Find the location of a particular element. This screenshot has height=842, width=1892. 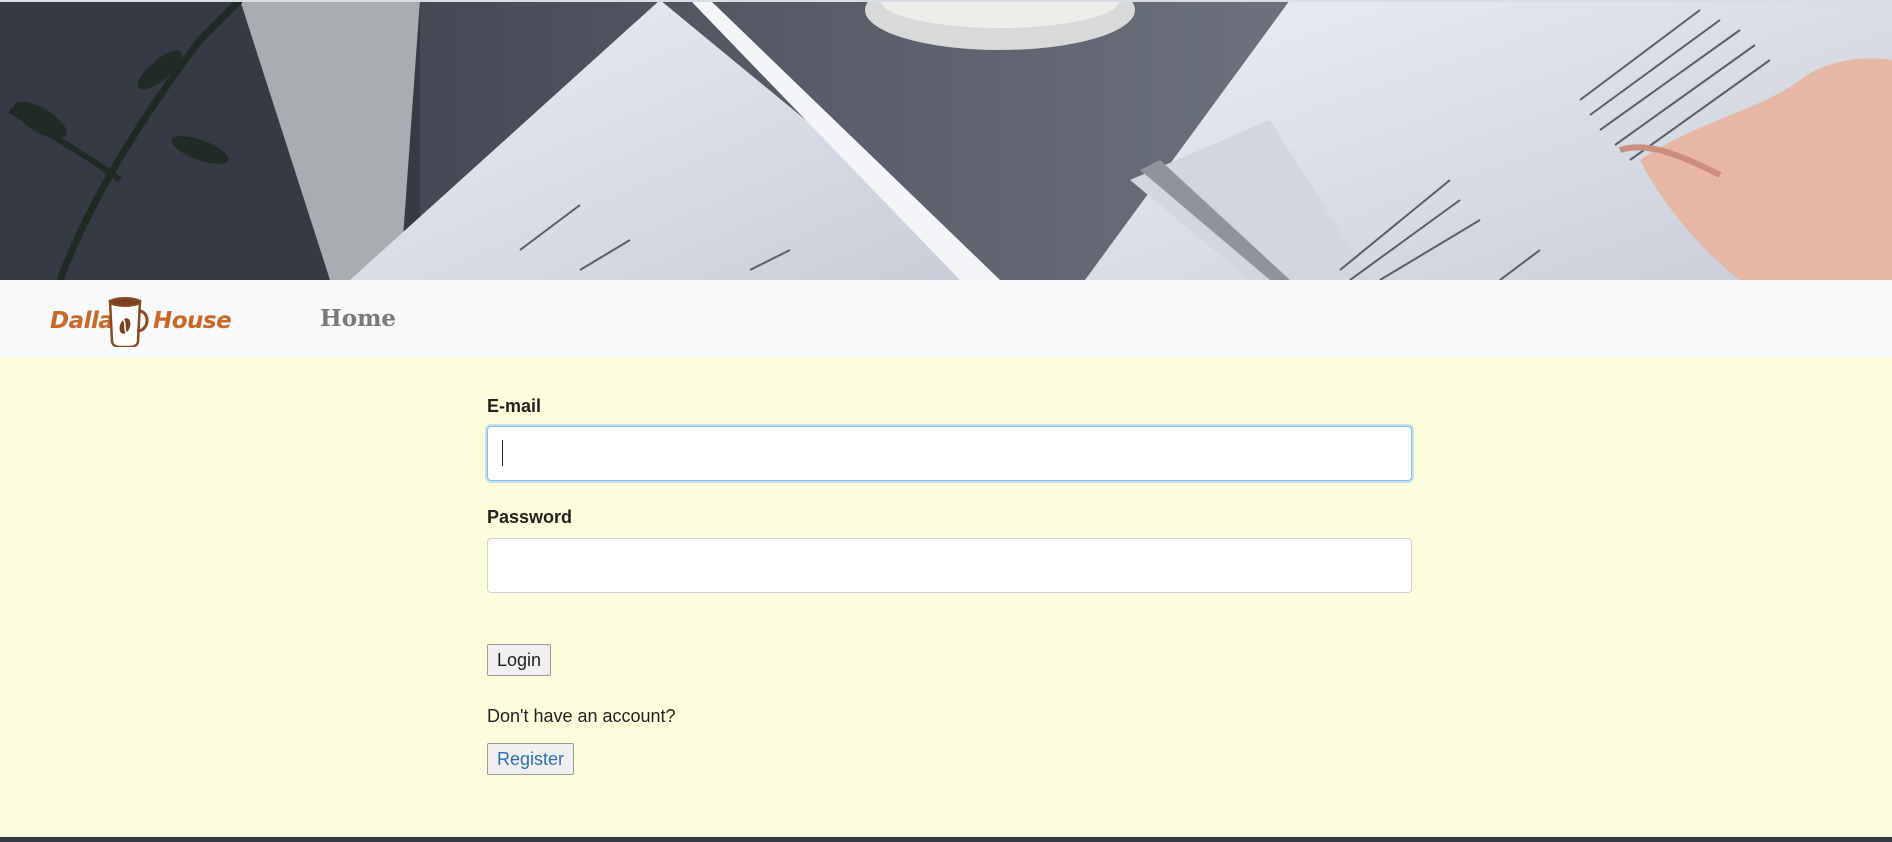

coffee-mug-icon is located at coordinates (128, 322).